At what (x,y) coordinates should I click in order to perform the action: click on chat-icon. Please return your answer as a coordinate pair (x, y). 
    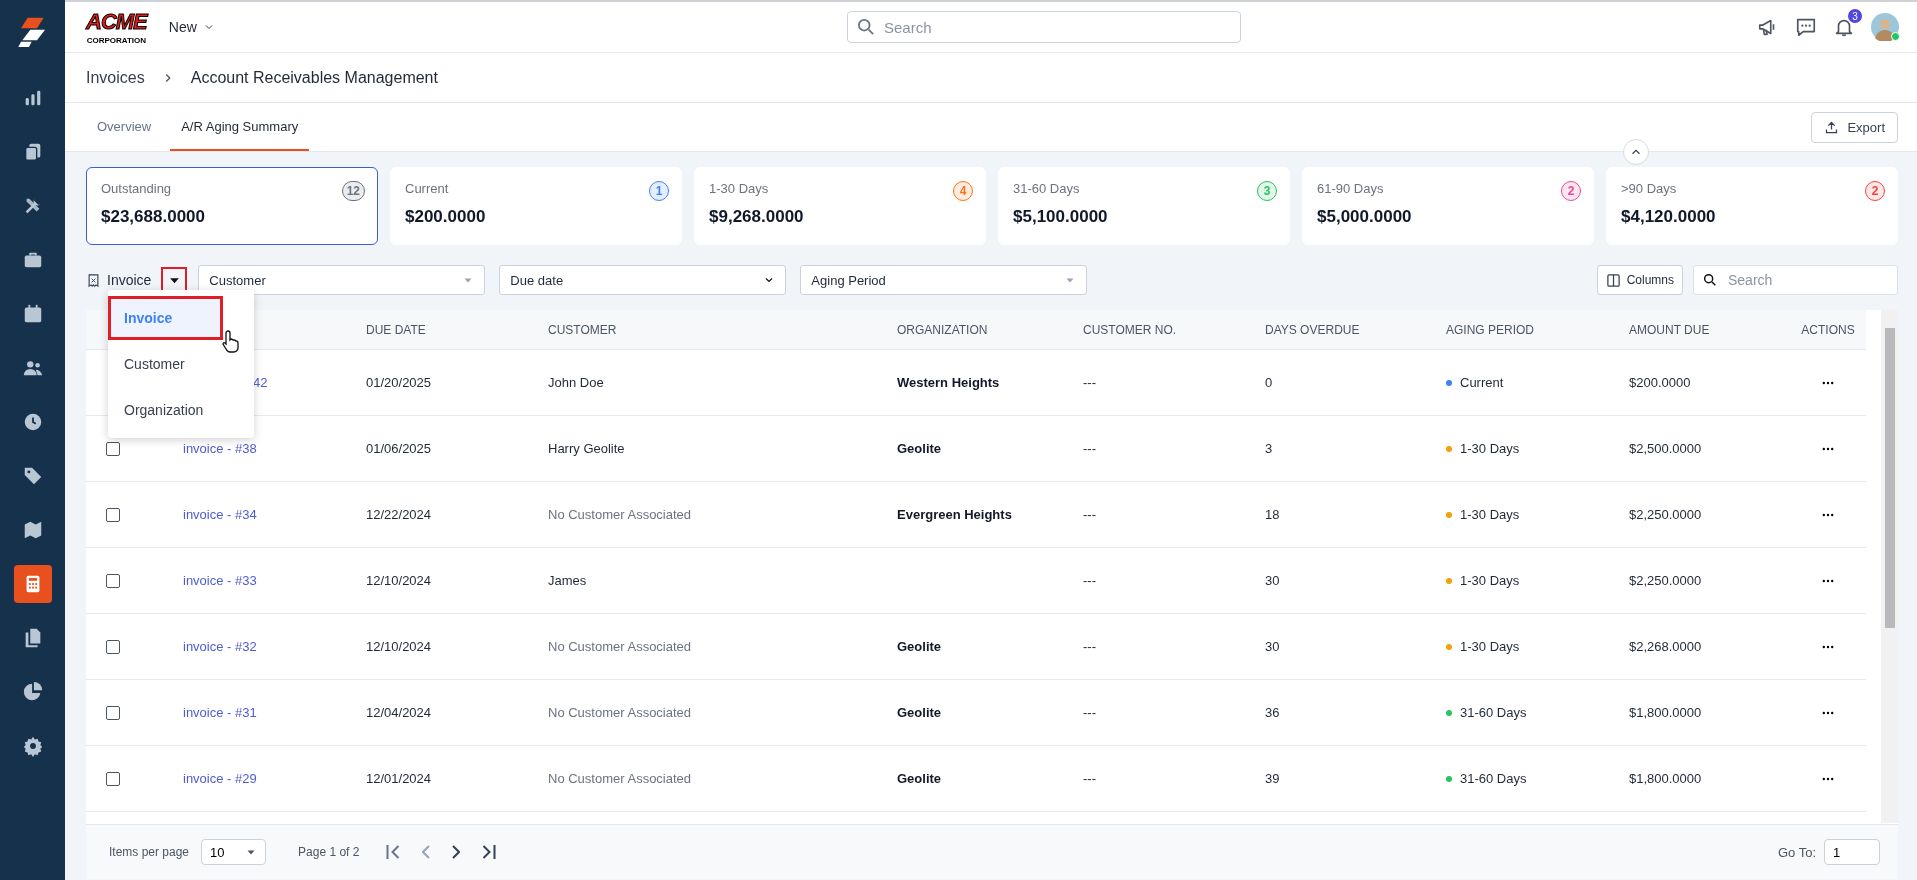
    Looking at the image, I should click on (1806, 27).